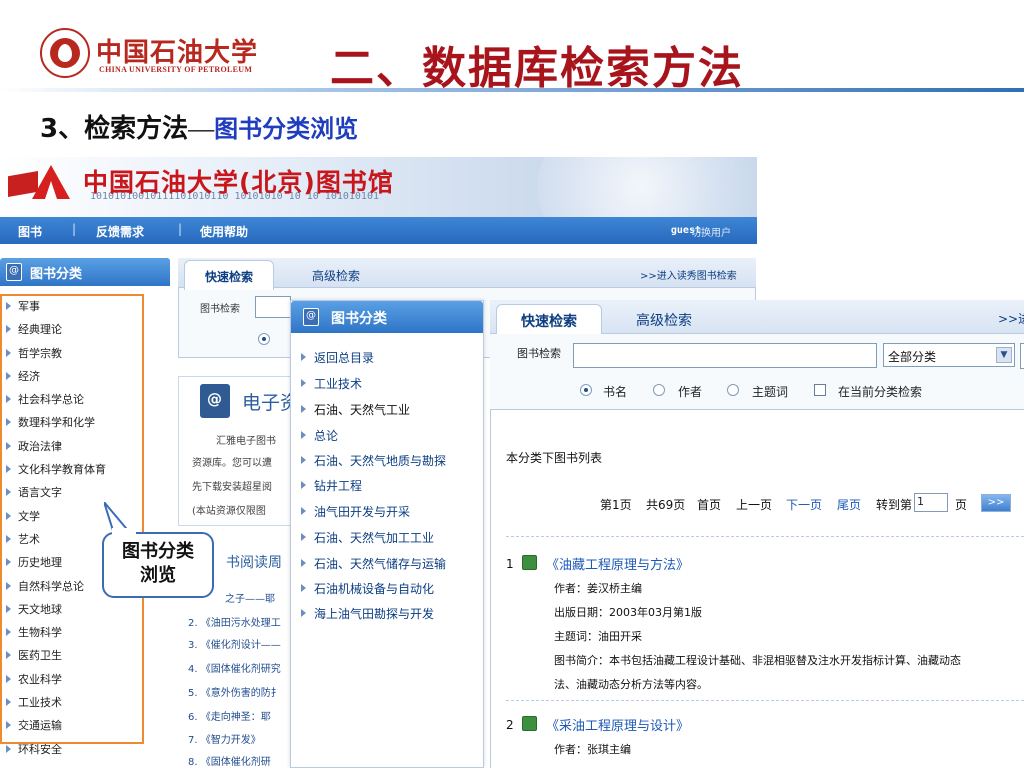 This screenshot has height=768, width=1024. I want to click on subcategory-item: 石油、天然气地质与勘探, so click(373, 460).